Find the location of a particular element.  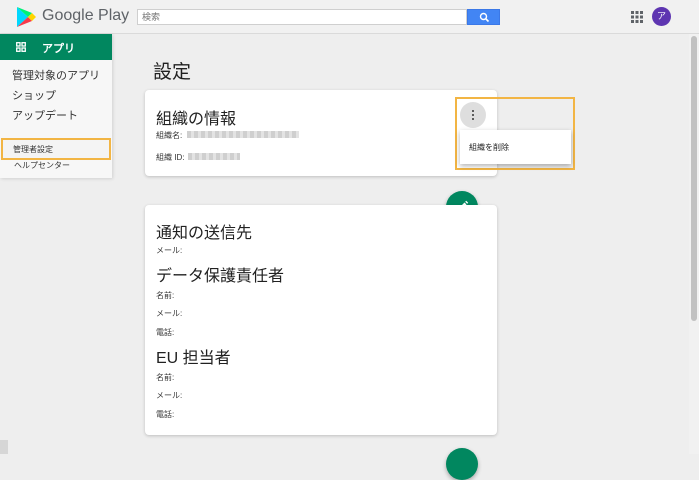

sidebar-item-updates: アップデート is located at coordinates (45, 115).